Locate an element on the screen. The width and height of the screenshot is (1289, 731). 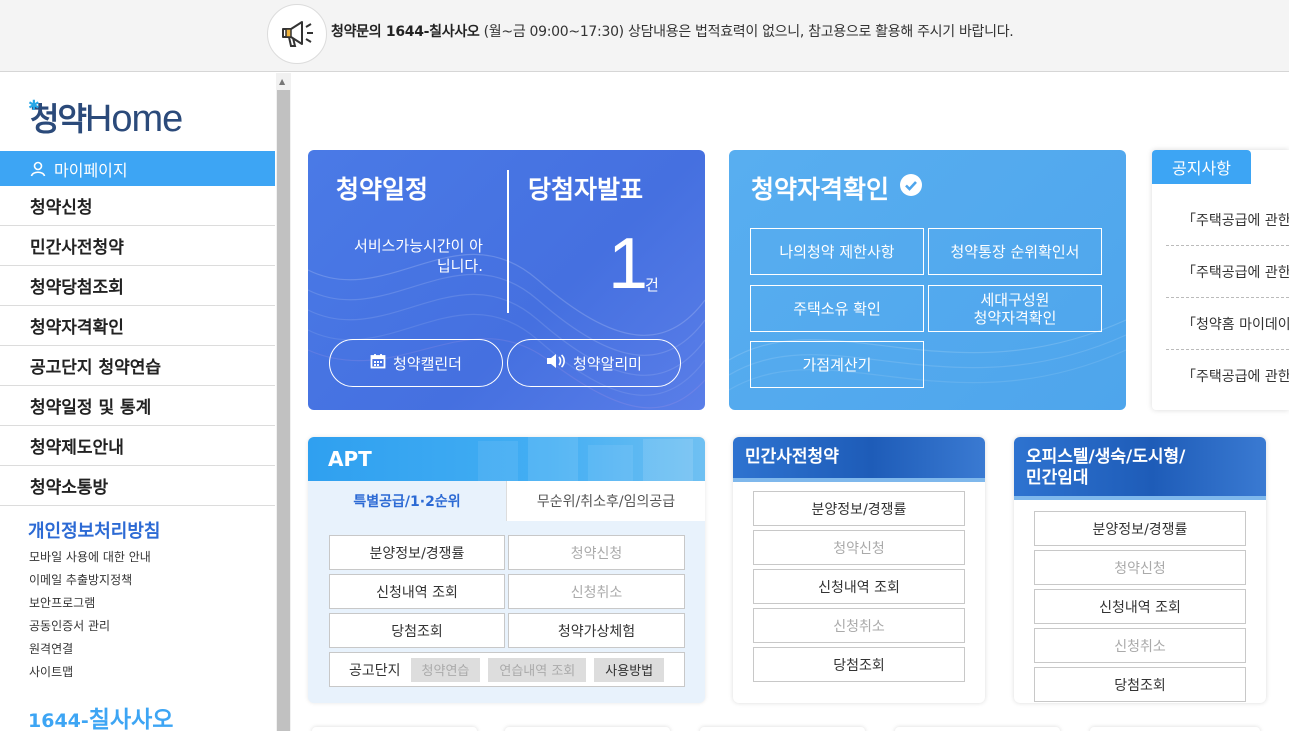
apt-title: APT is located at coordinates (350, 459).